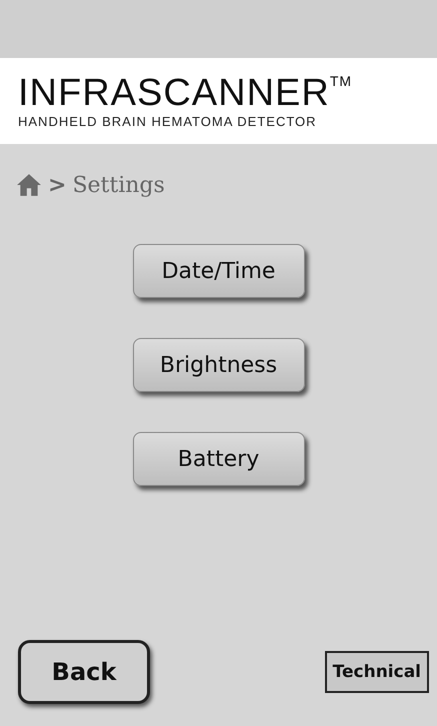 The width and height of the screenshot is (437, 726). I want to click on menu-button: Date/Time, so click(218, 271).